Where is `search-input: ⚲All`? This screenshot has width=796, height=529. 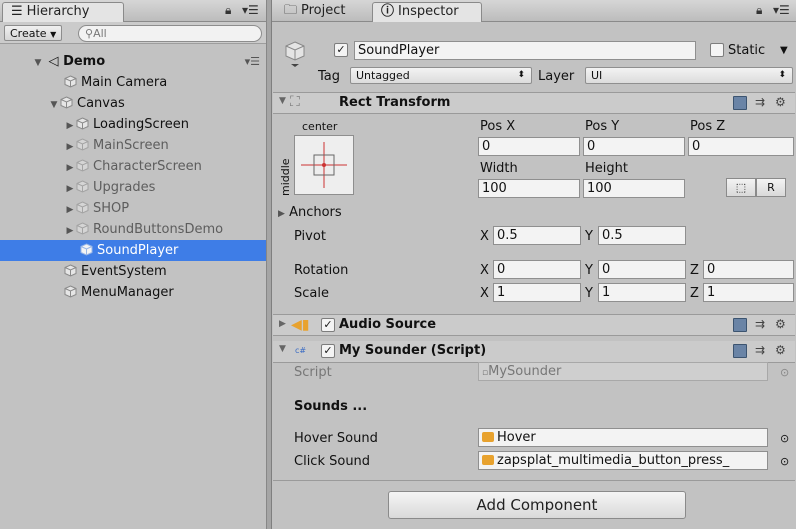 search-input: ⚲All is located at coordinates (170, 33).